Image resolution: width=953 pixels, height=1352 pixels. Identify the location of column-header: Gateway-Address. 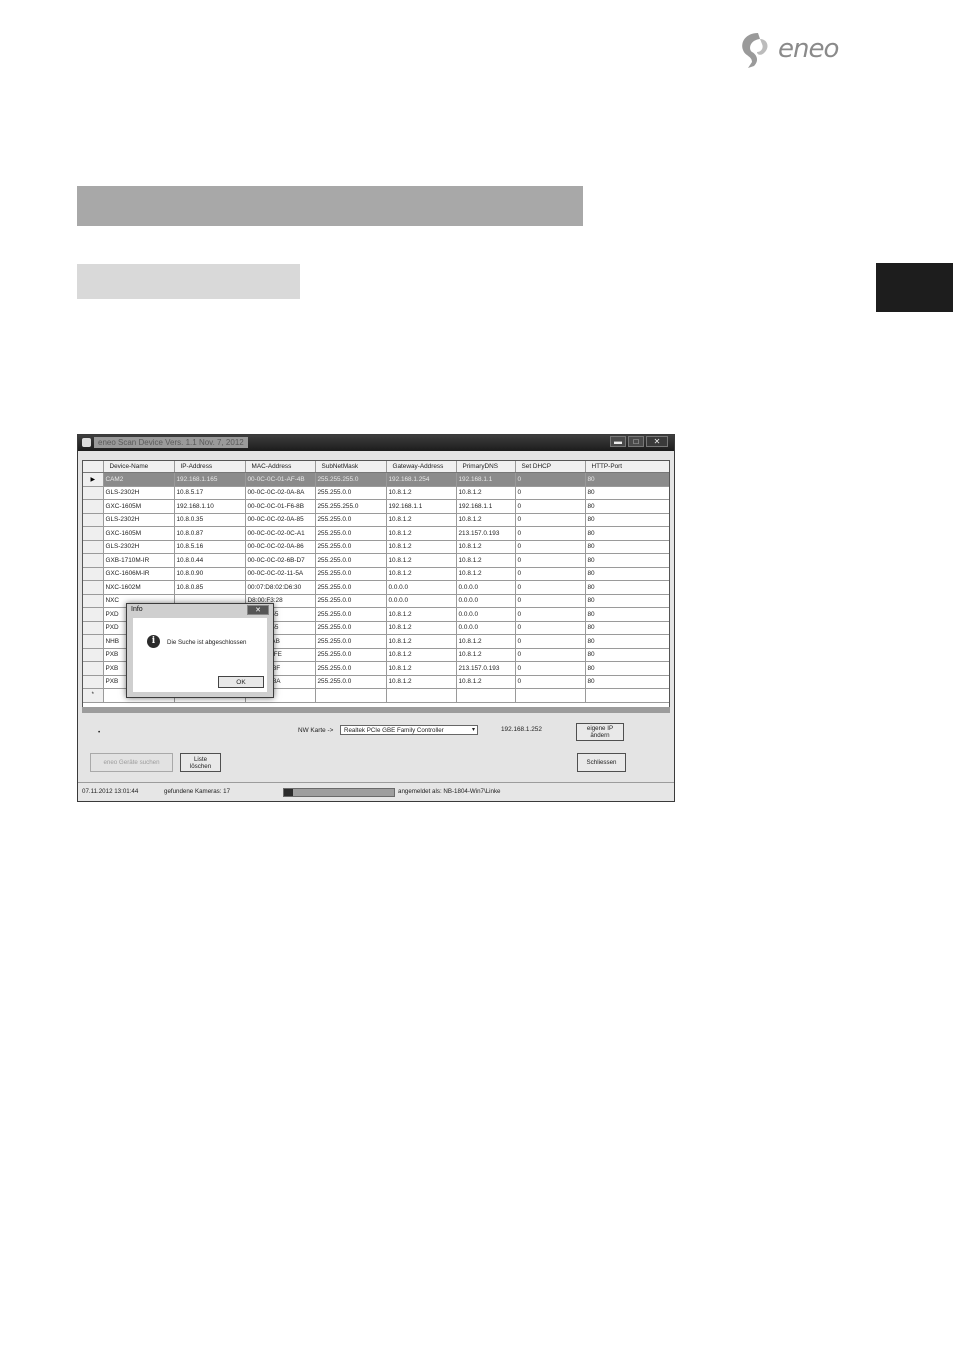
(421, 467).